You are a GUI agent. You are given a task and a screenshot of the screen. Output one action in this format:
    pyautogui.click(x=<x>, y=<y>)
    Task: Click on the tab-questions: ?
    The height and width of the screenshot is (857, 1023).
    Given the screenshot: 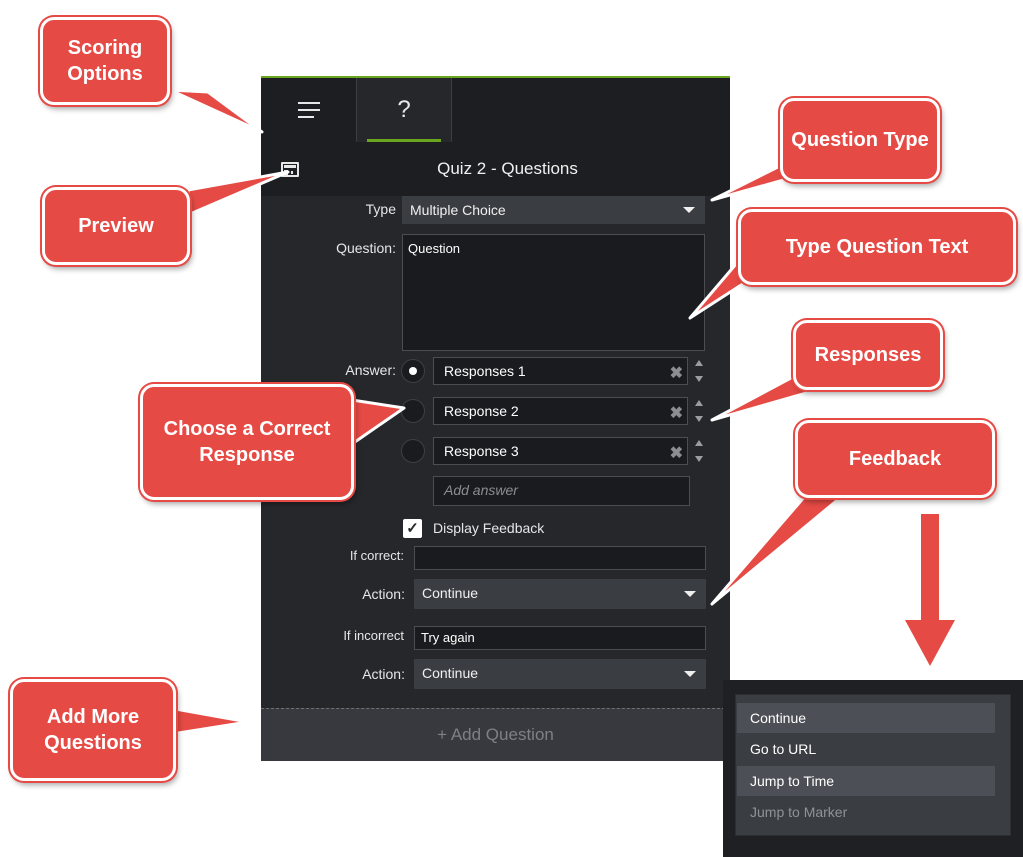 What is the action you would take?
    pyautogui.click(x=404, y=110)
    